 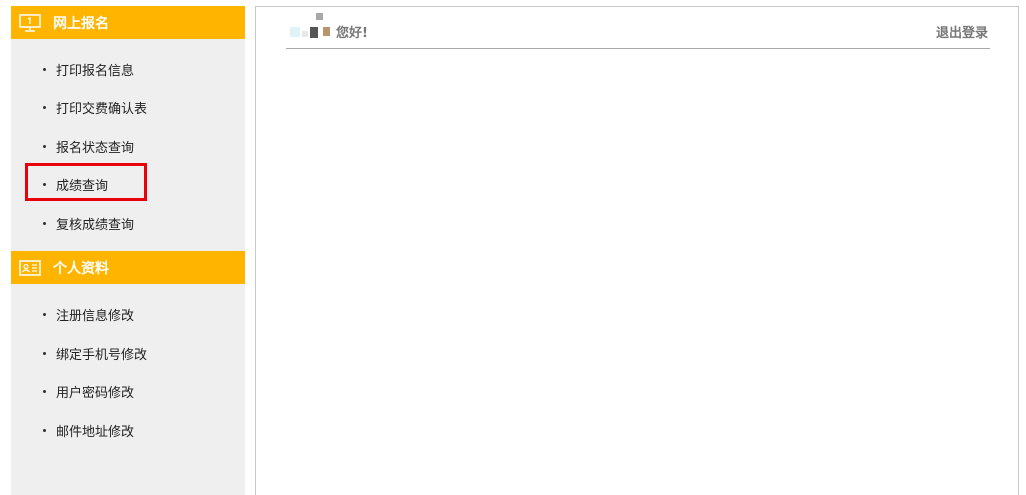 I want to click on menu-item-review-score-query: 复核成绩查询, so click(x=128, y=223).